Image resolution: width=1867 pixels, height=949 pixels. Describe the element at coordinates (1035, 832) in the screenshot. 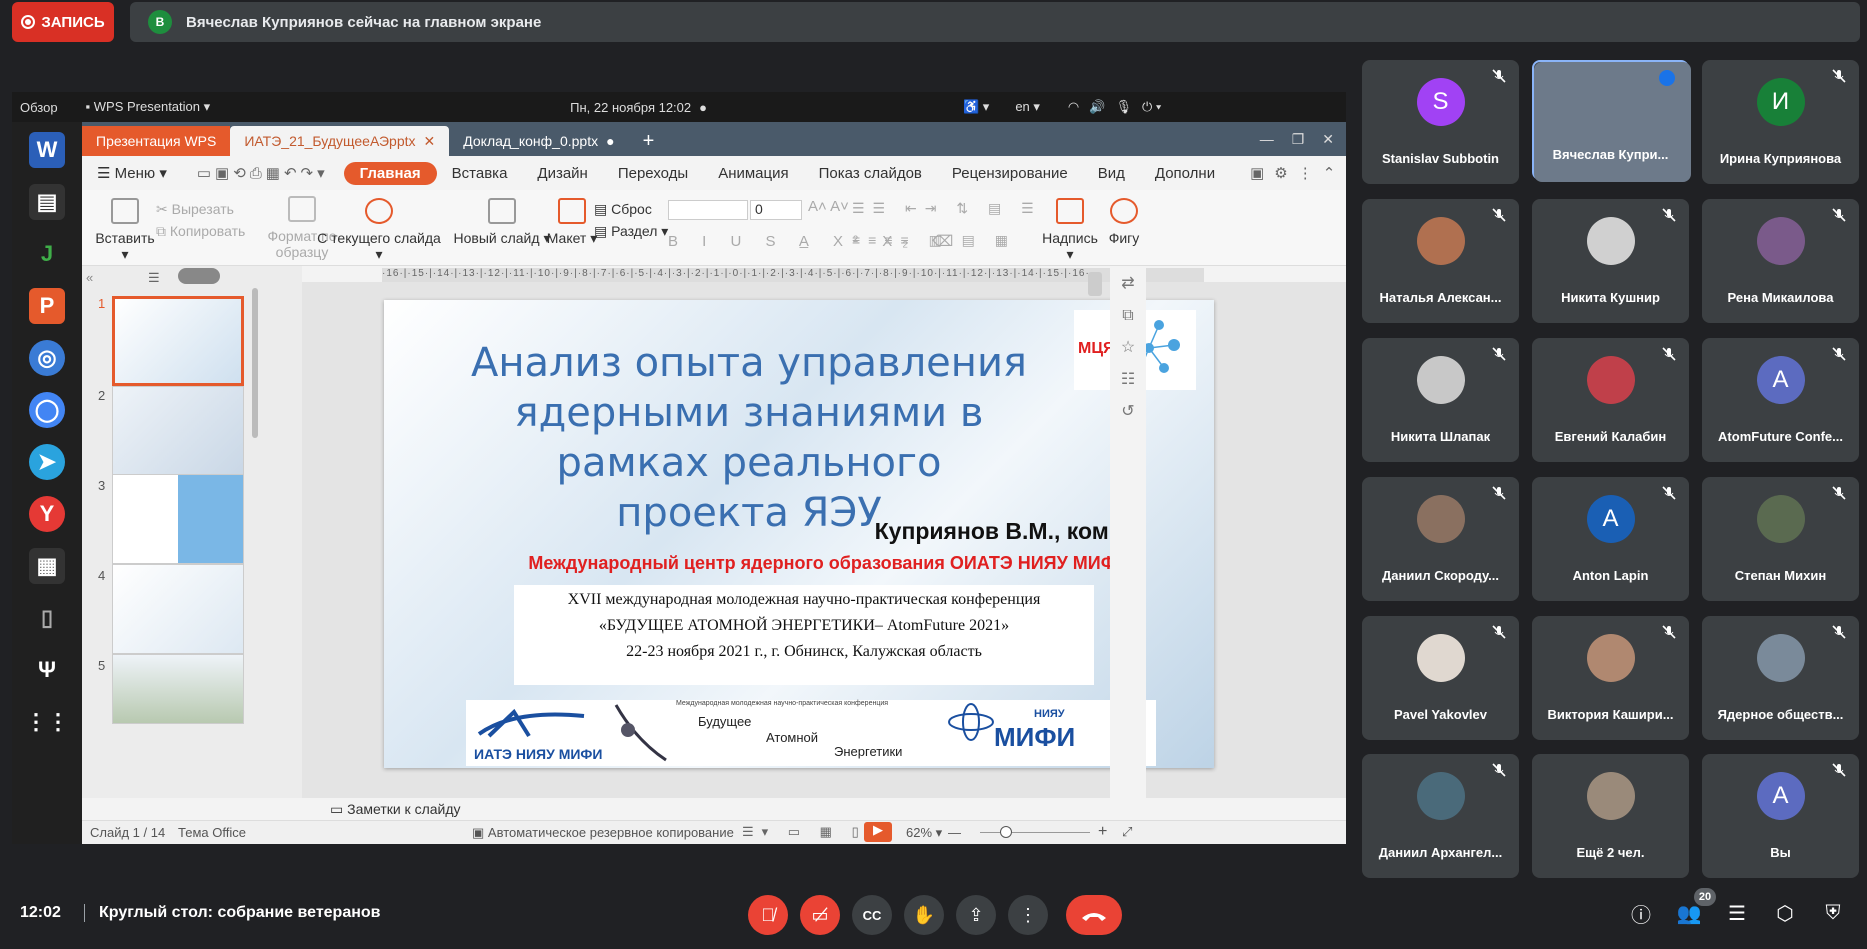

I see `zoom-slider` at that location.